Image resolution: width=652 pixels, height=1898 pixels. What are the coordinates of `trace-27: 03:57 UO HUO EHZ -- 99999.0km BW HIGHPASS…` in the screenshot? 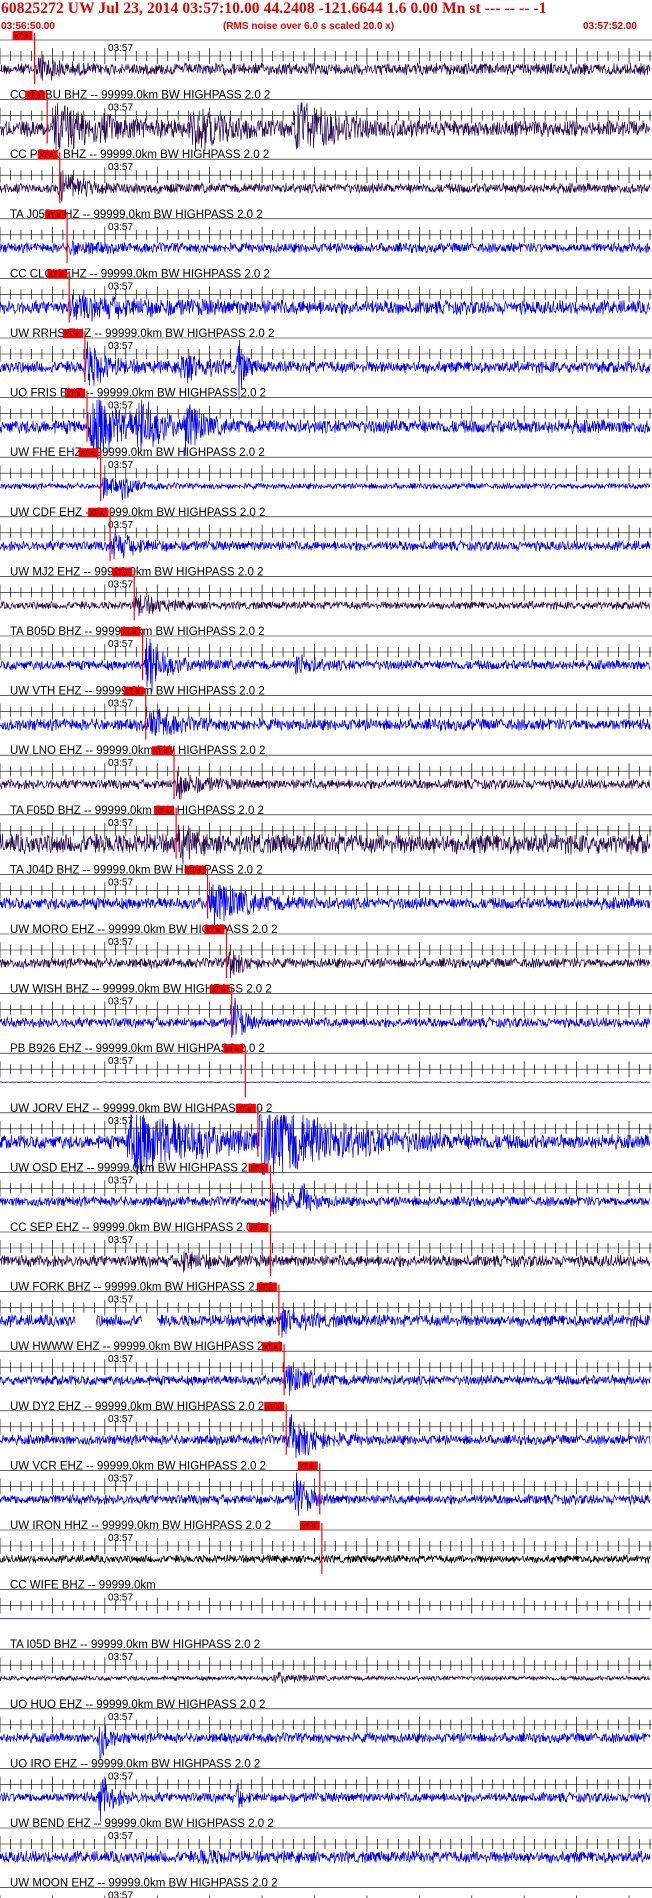 It's located at (326, 1681).